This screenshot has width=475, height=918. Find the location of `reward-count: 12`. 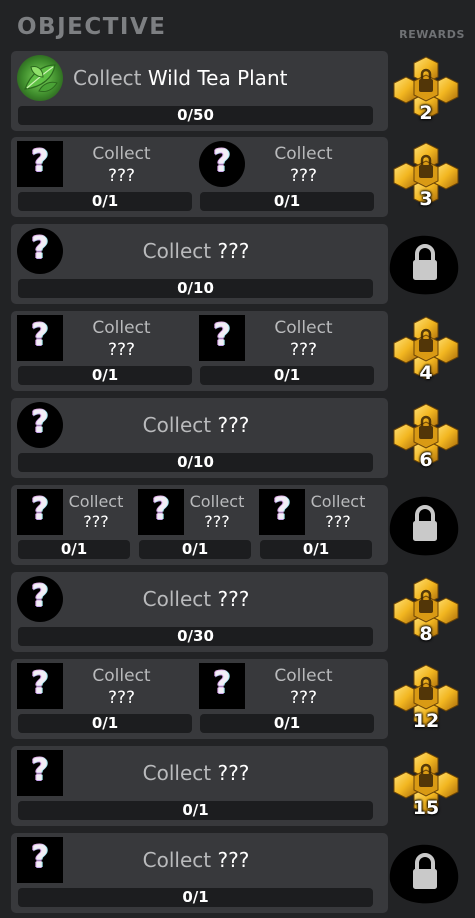

reward-count: 12 is located at coordinates (426, 721).